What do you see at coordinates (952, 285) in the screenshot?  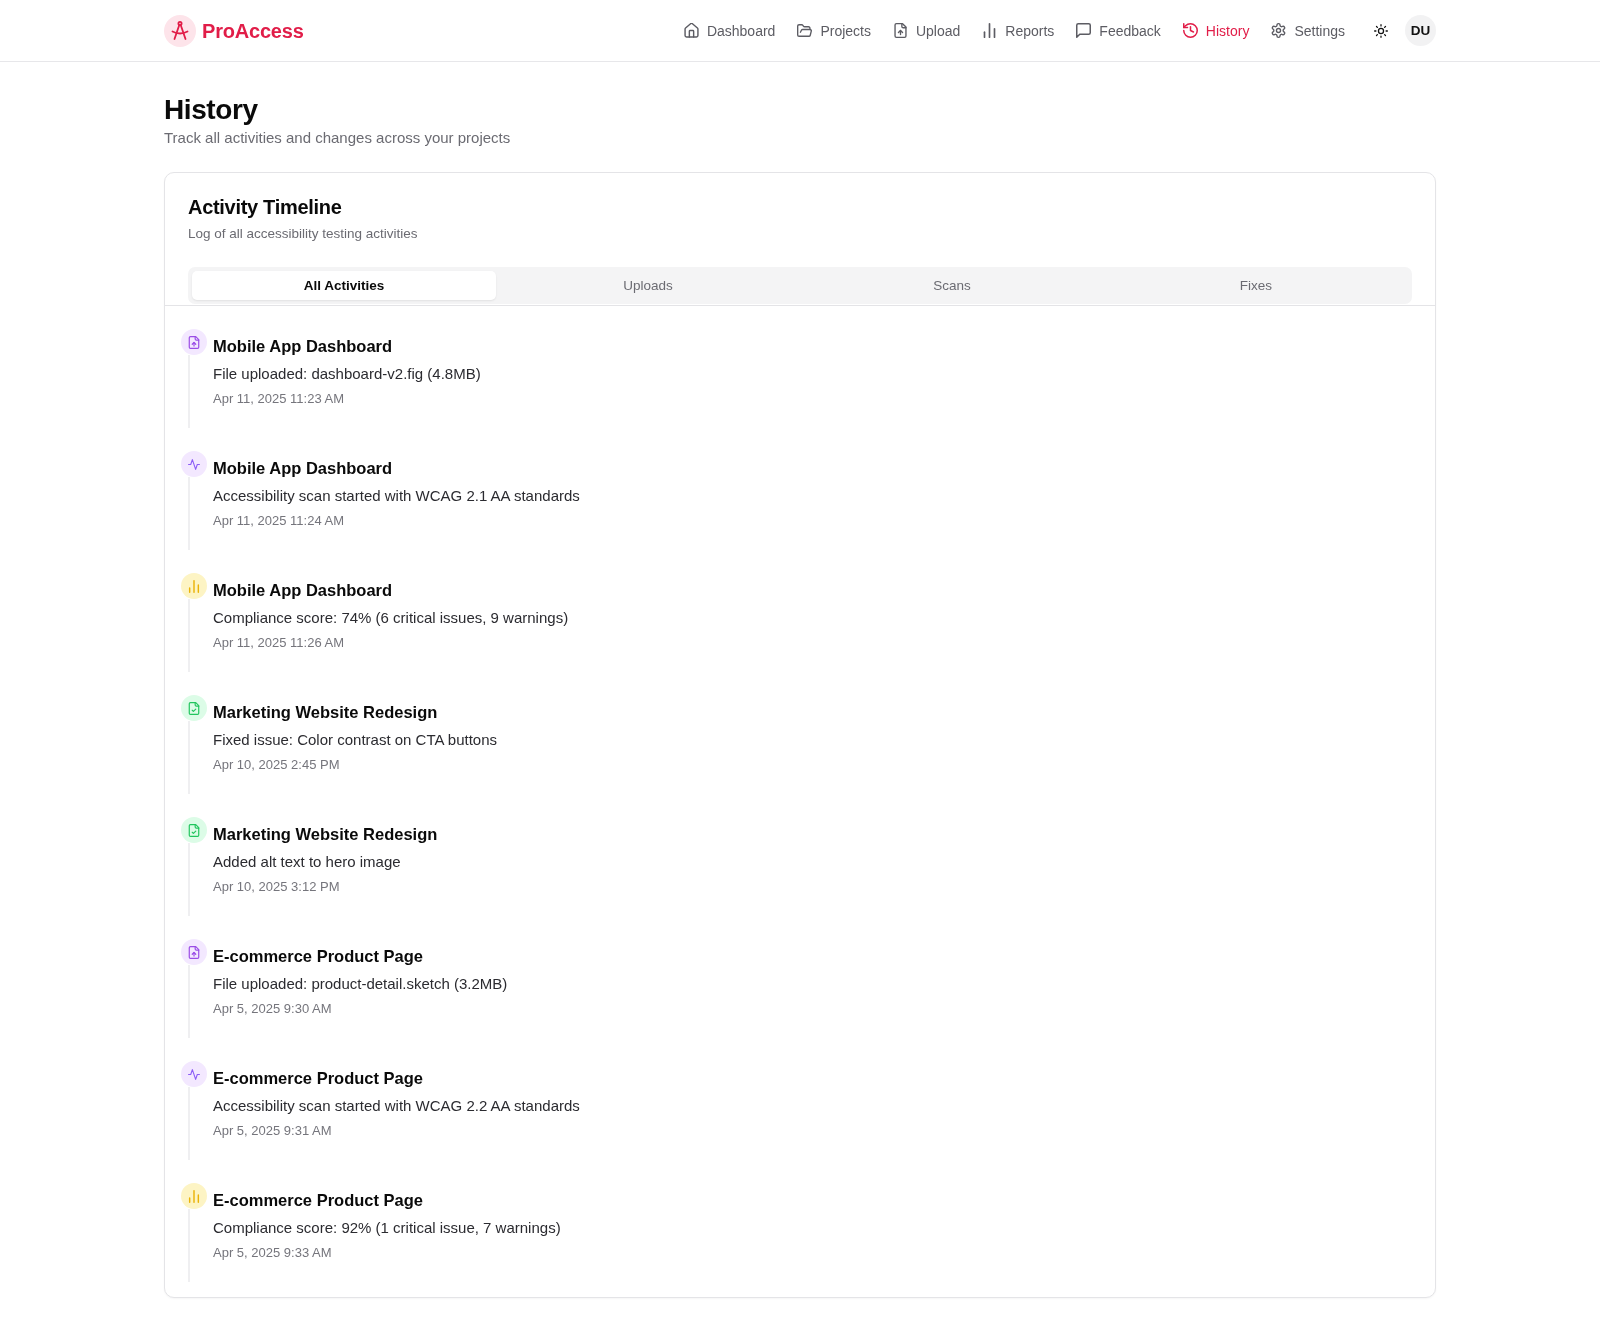 I see `filter-tab: Scans` at bounding box center [952, 285].